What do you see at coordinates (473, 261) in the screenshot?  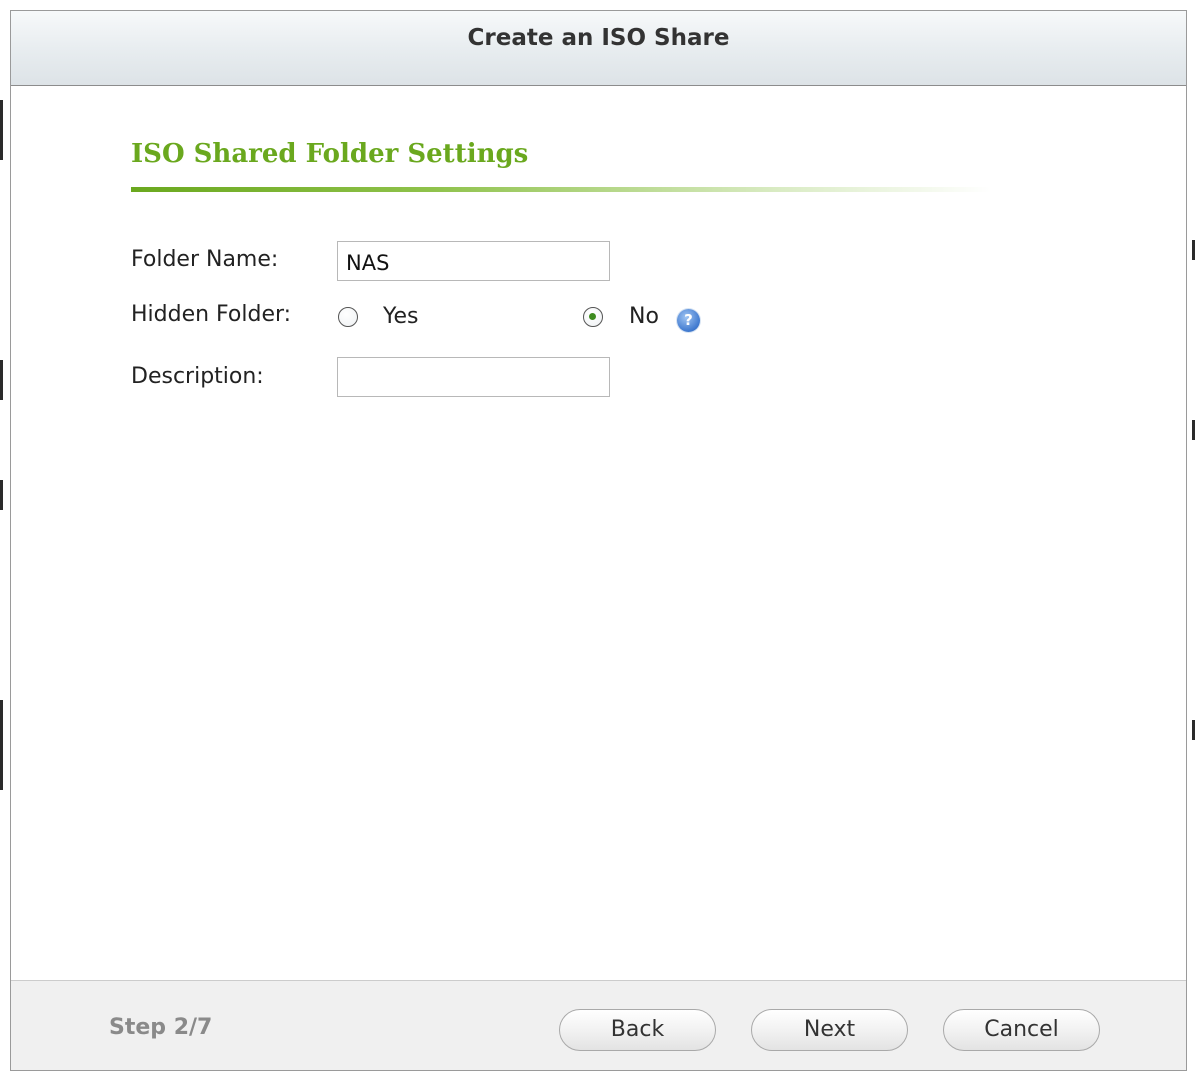 I see `folder-name-input` at bounding box center [473, 261].